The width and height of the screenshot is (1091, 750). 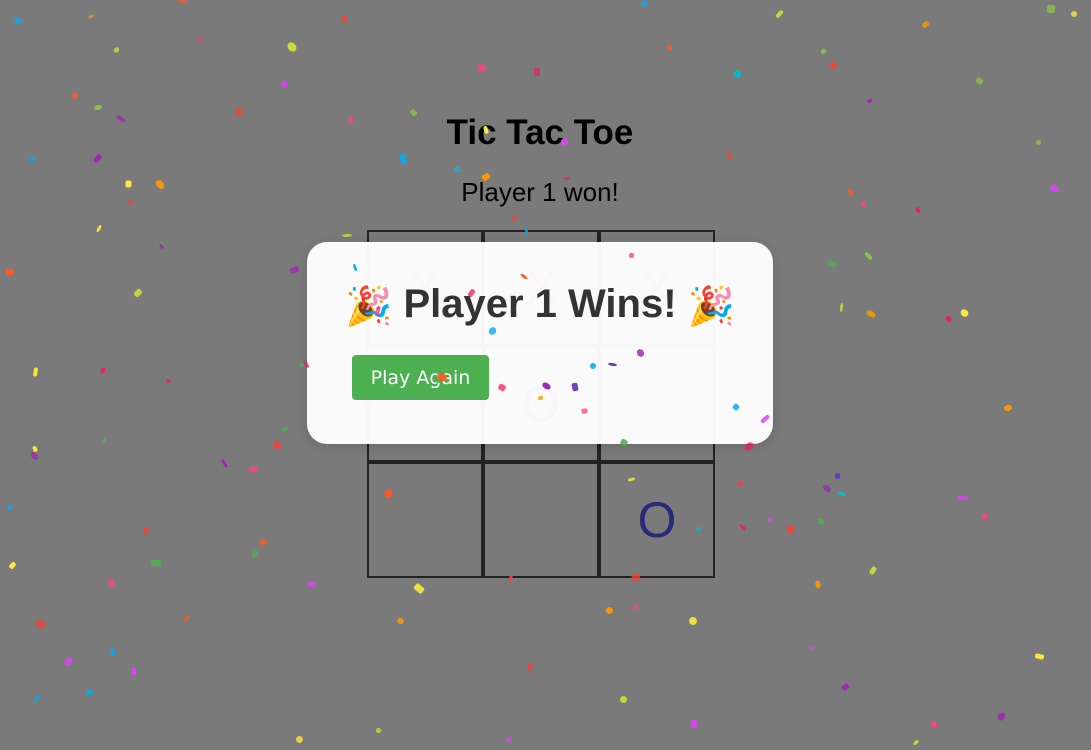 I want to click on win-dialog: 🎉 Player 1 Wins! 🎉 Play Again, so click(x=540, y=343).